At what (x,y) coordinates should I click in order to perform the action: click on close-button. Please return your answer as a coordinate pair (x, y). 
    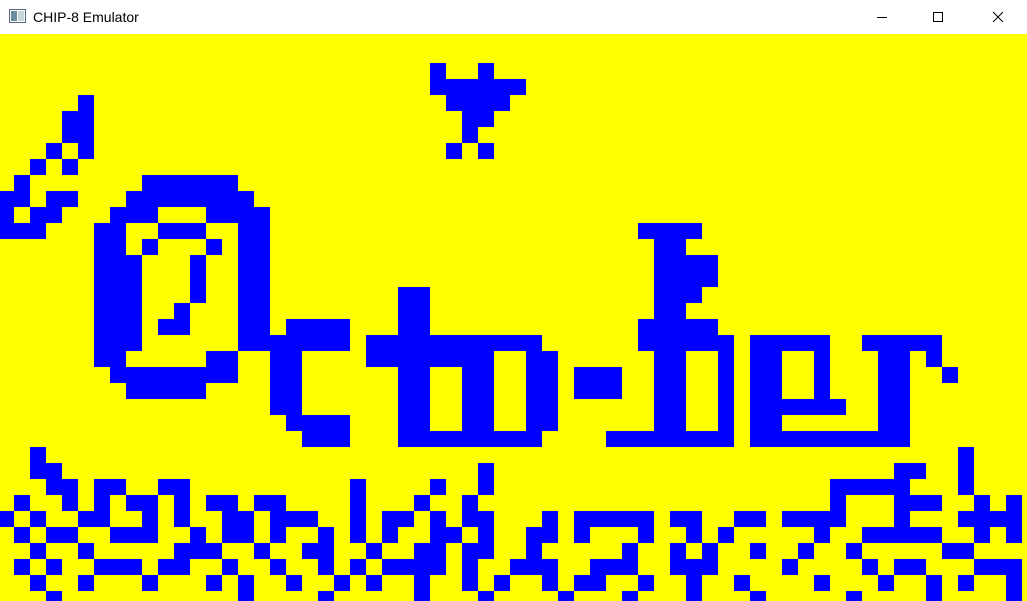
    Looking at the image, I should click on (998, 17).